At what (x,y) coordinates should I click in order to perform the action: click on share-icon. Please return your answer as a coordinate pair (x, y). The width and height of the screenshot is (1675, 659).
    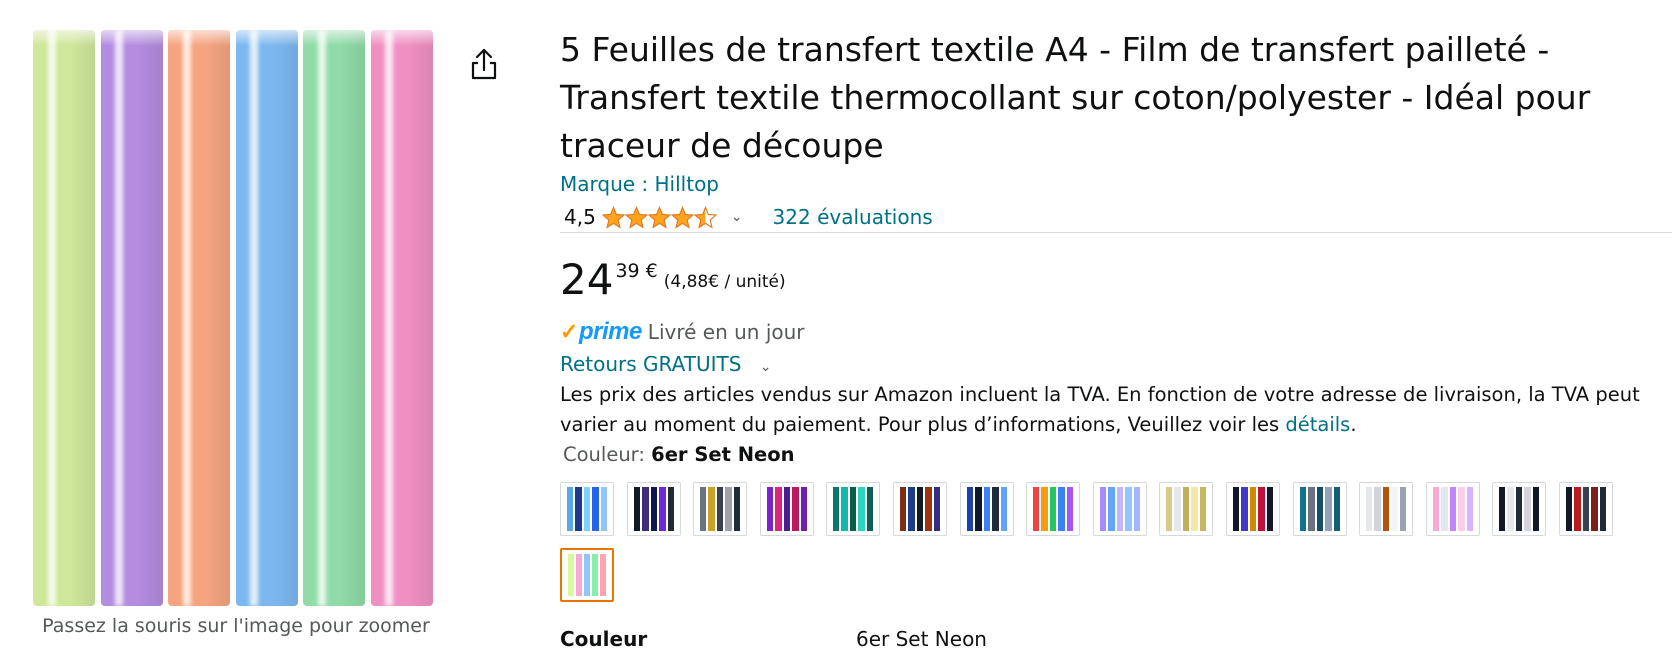
    Looking at the image, I should click on (484, 66).